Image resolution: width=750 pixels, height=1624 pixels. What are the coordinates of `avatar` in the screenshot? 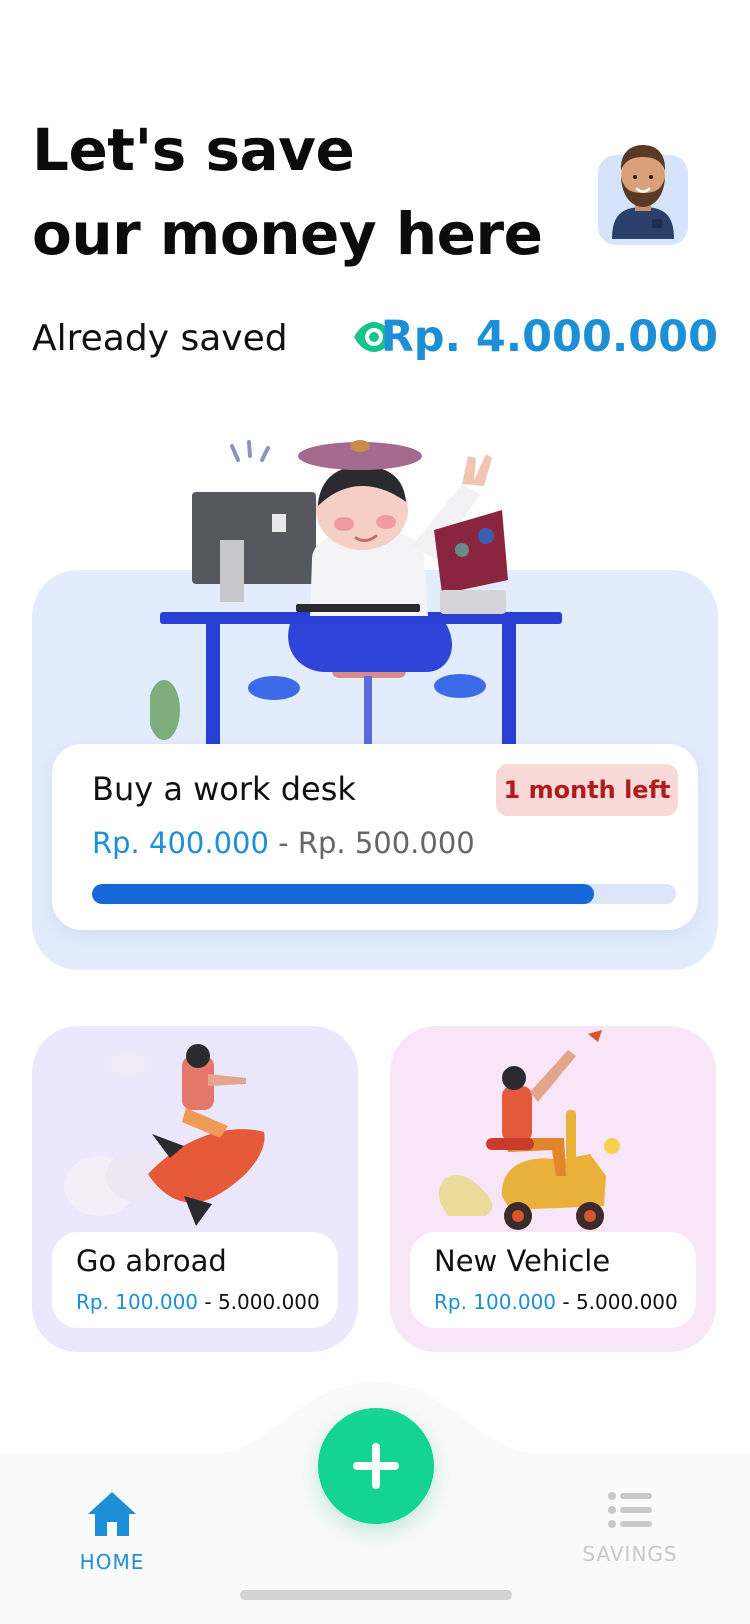 It's located at (643, 195).